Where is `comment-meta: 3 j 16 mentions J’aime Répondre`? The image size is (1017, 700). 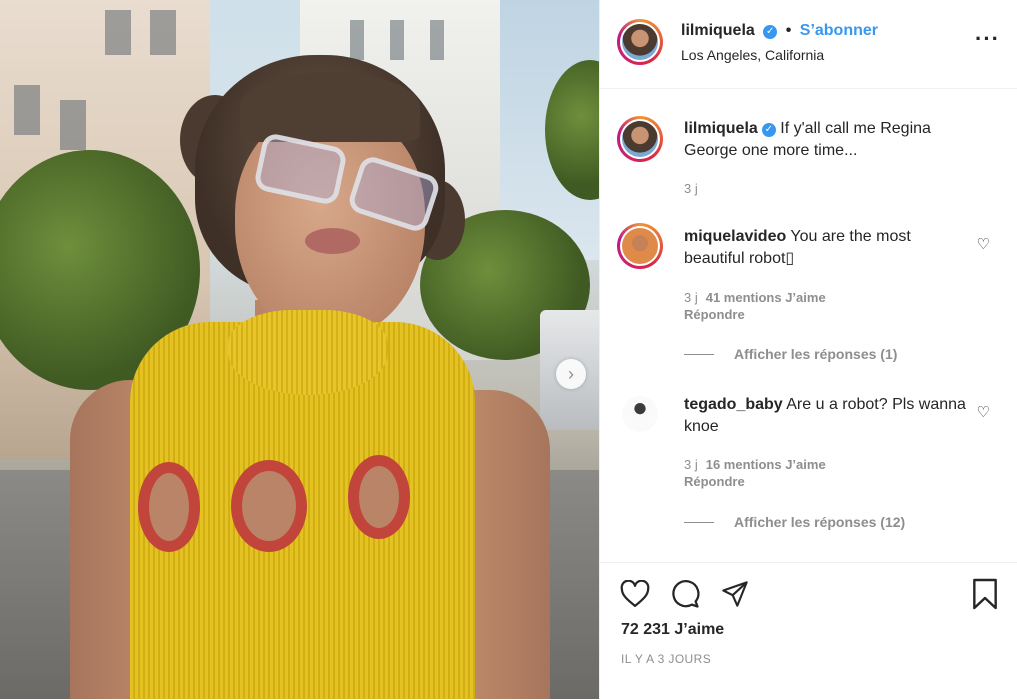 comment-meta: 3 j 16 mentions J’aime Répondre is located at coordinates (755, 473).